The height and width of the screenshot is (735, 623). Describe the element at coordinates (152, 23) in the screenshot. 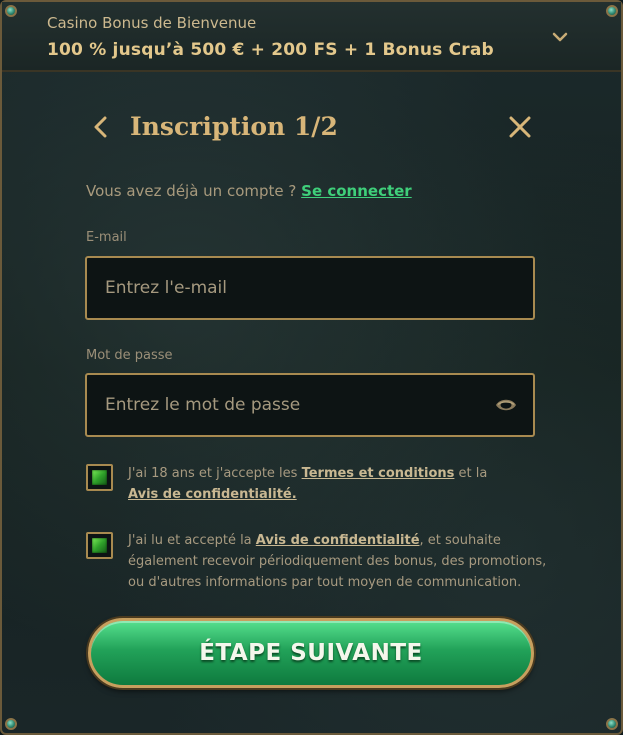

I see `bonus-title: Casino Bonus de Bienvenue` at that location.